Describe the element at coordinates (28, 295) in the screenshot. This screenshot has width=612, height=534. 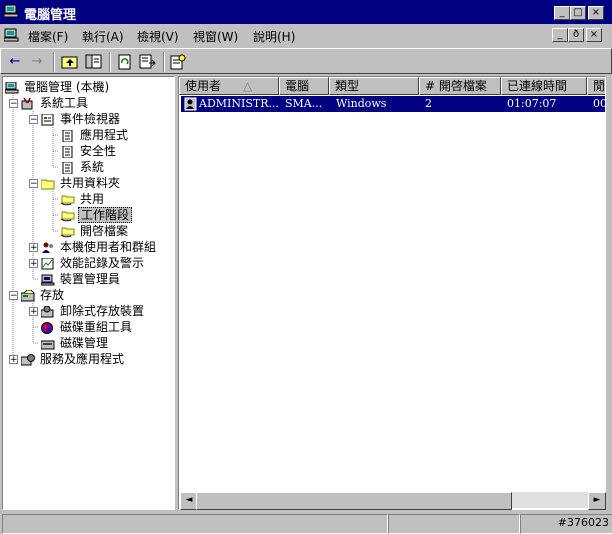
I see `storage-icon` at that location.